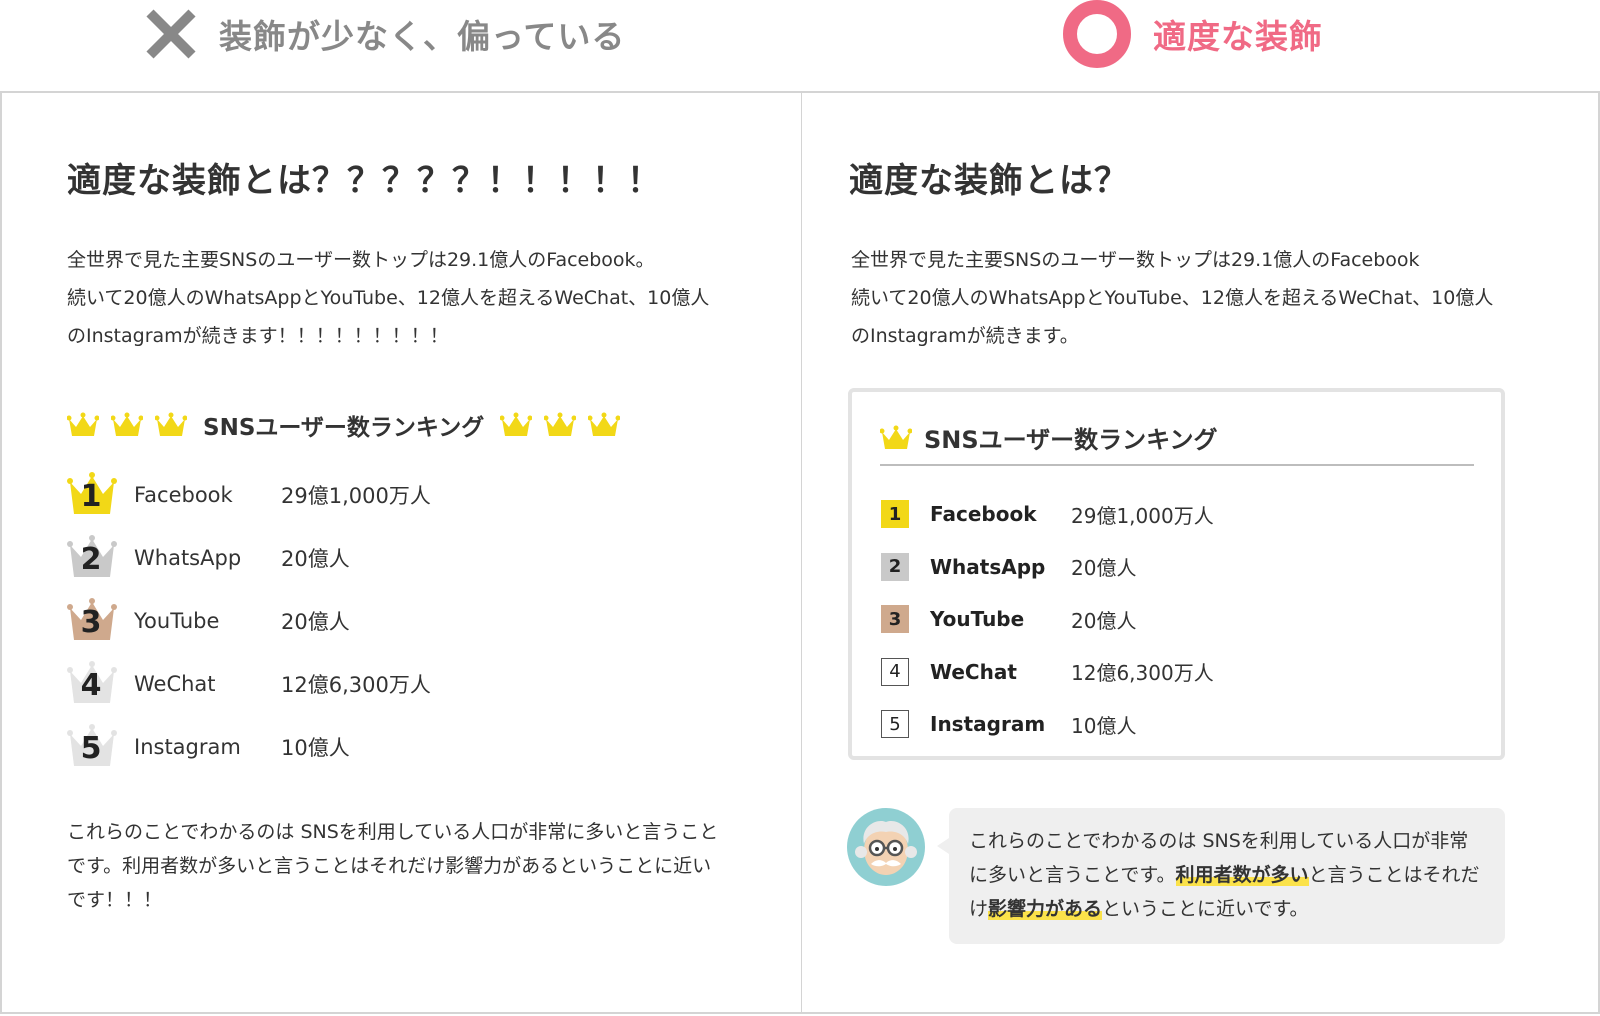 This screenshot has height=1016, width=1600. What do you see at coordinates (895, 619) in the screenshot?
I see `rank-badge: 3` at bounding box center [895, 619].